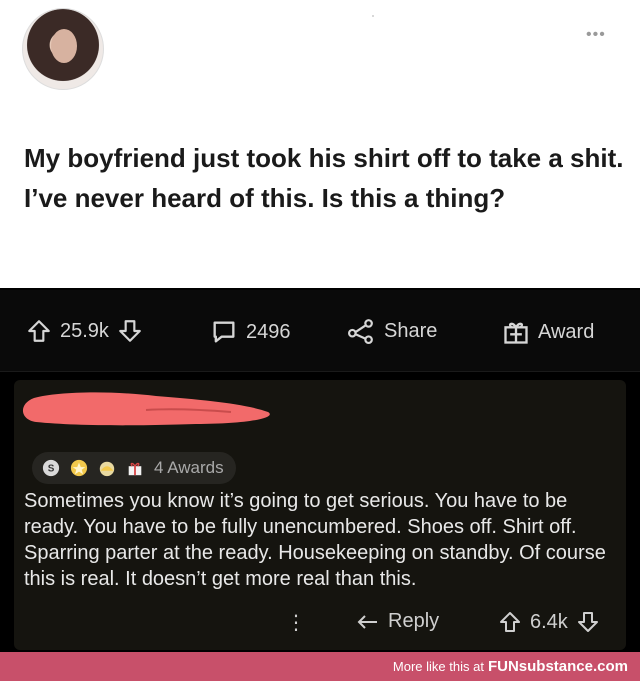 This screenshot has width=640, height=681. I want to click on svg-text: S, so click(51, 469).